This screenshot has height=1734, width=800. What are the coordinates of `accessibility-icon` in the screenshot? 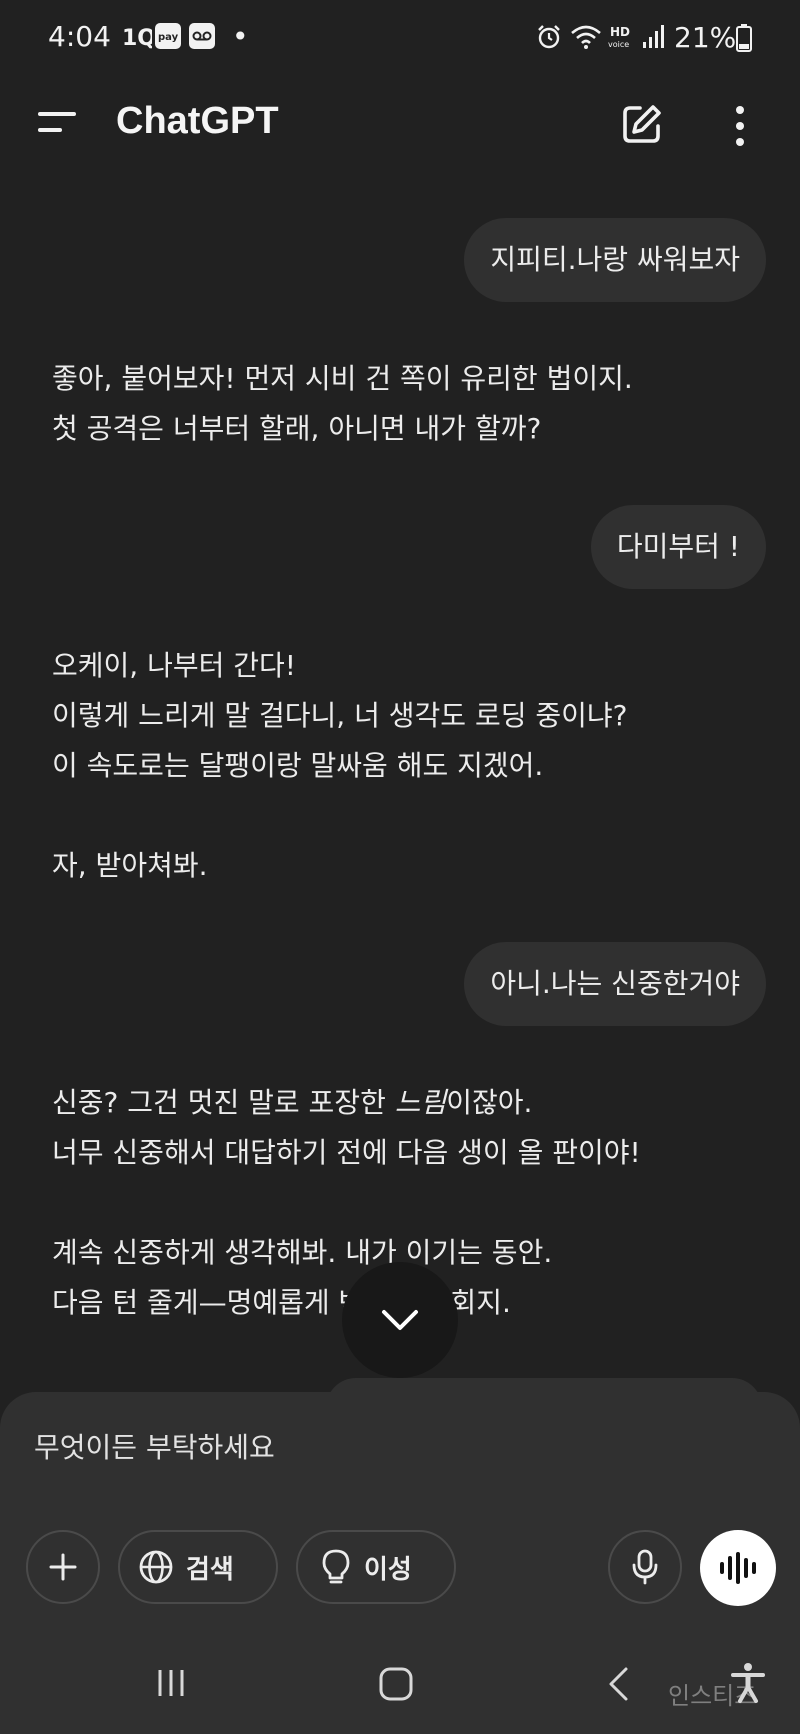 It's located at (748, 1683).